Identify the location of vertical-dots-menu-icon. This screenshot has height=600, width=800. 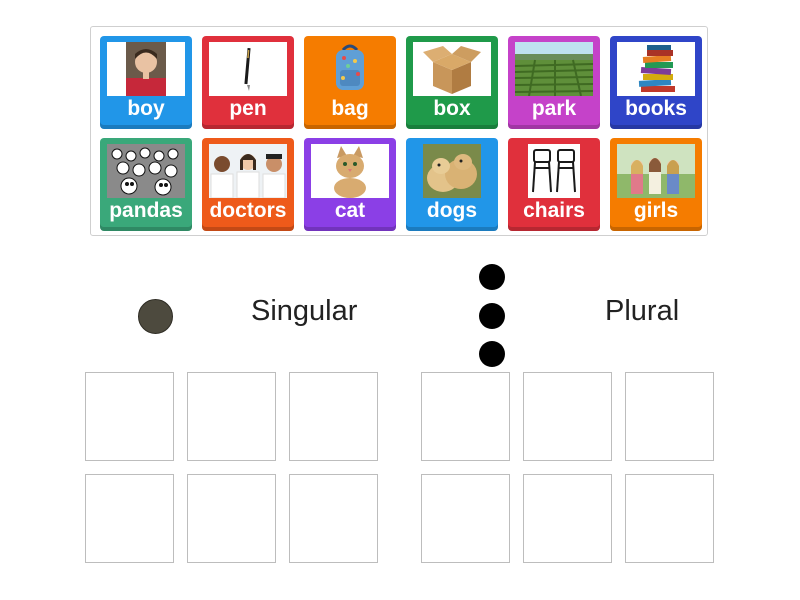
(492, 316).